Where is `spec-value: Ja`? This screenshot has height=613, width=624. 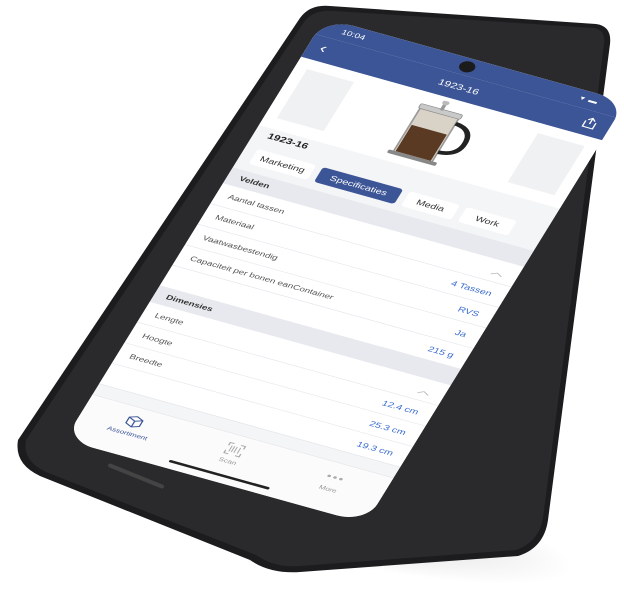 spec-value: Ja is located at coordinates (461, 333).